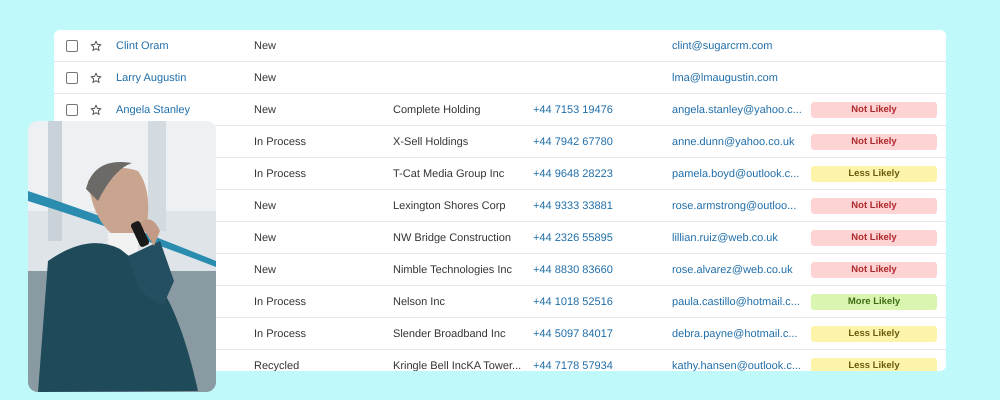 The image size is (1000, 400). Describe the element at coordinates (725, 238) in the screenshot. I see `email-link: lillian.ruiz@web.co.uk` at that location.